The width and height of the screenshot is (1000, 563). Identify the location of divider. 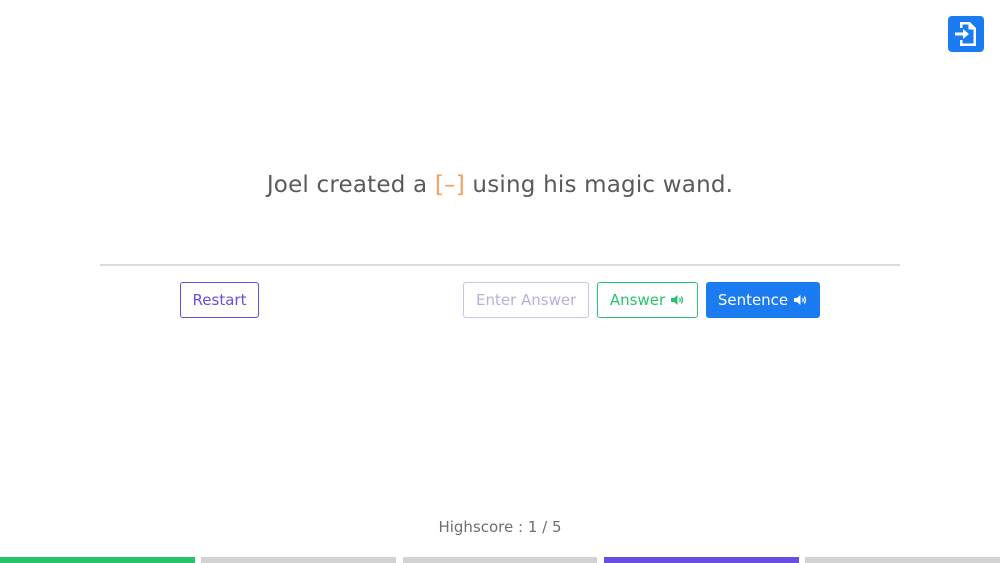
(500, 265).